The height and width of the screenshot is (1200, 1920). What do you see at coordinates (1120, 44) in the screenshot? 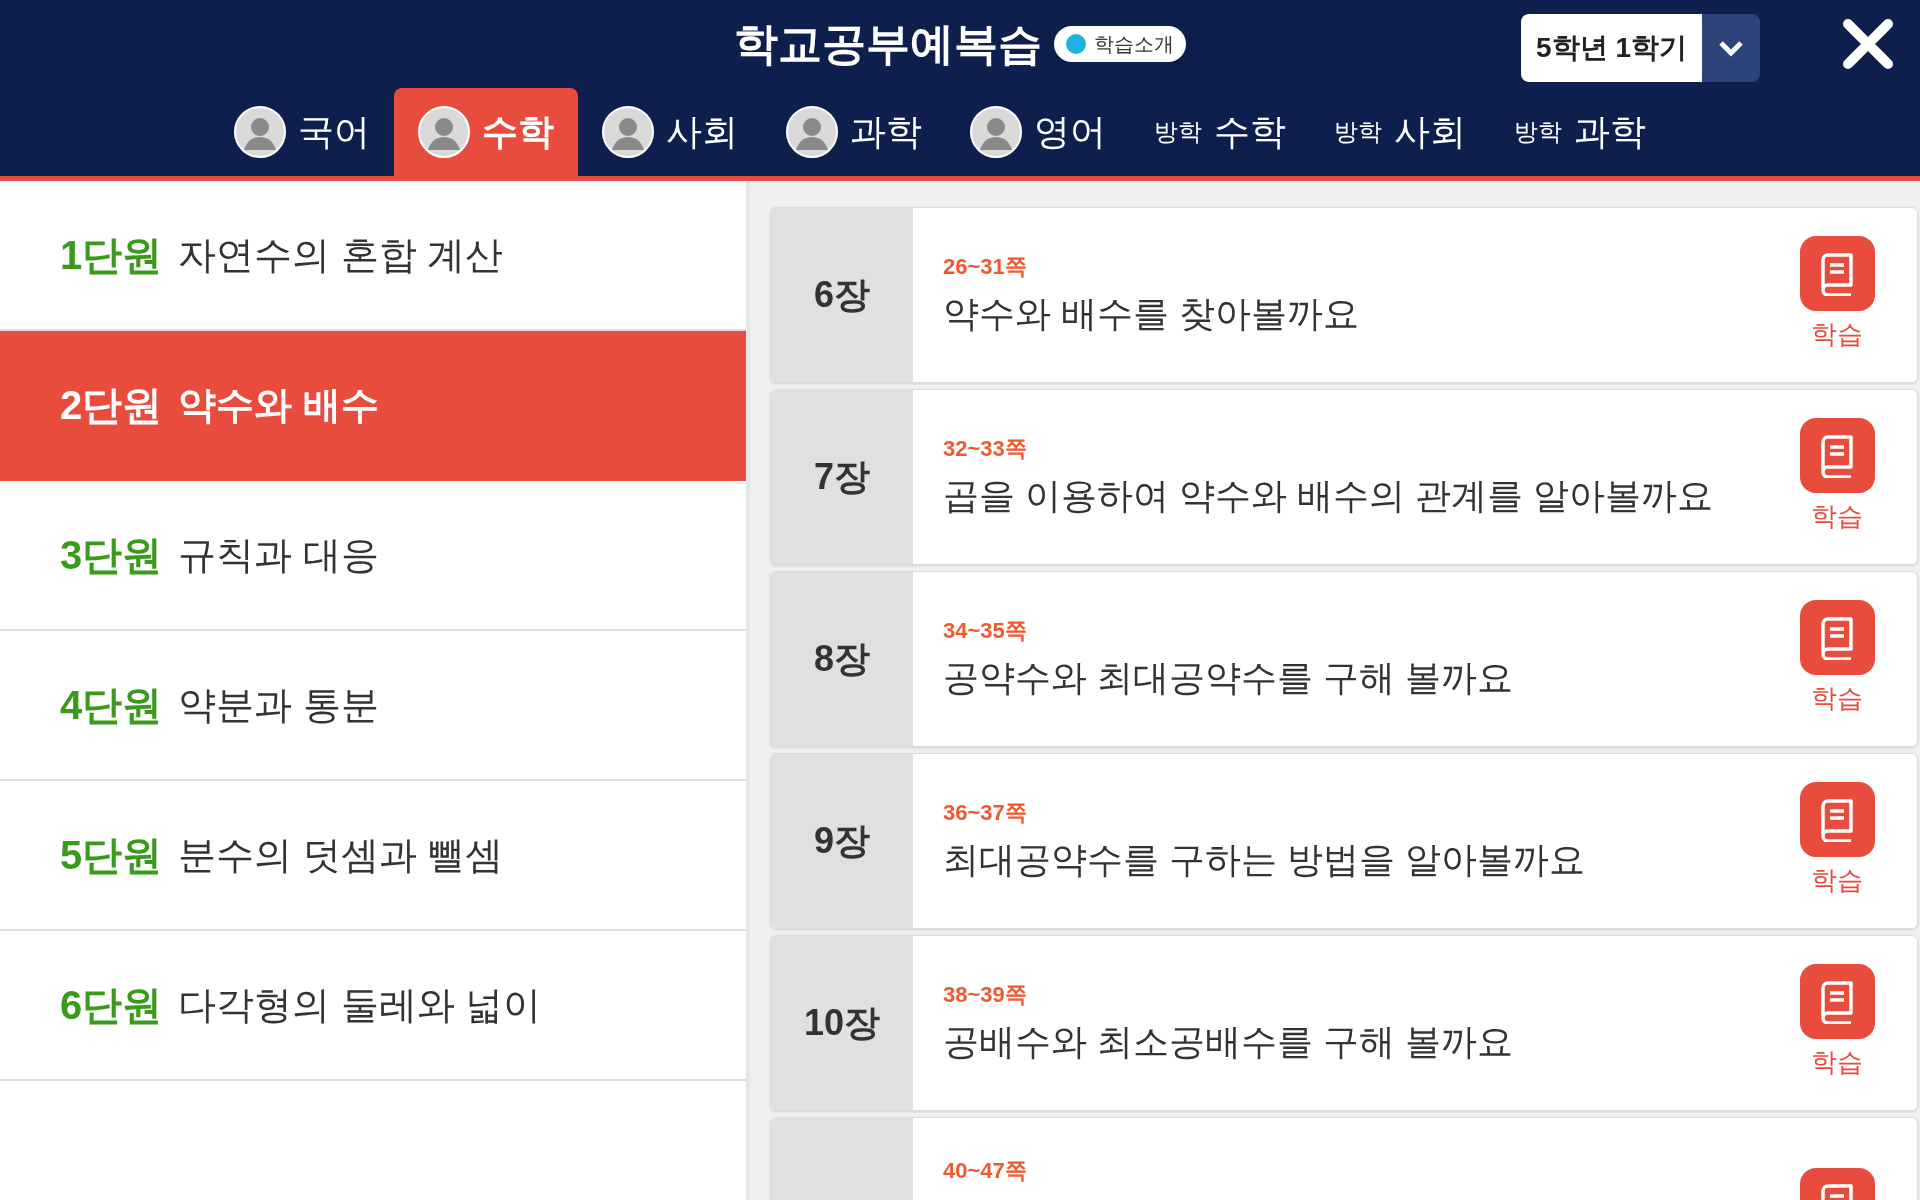
I see `intro-button: 학습소개` at bounding box center [1120, 44].